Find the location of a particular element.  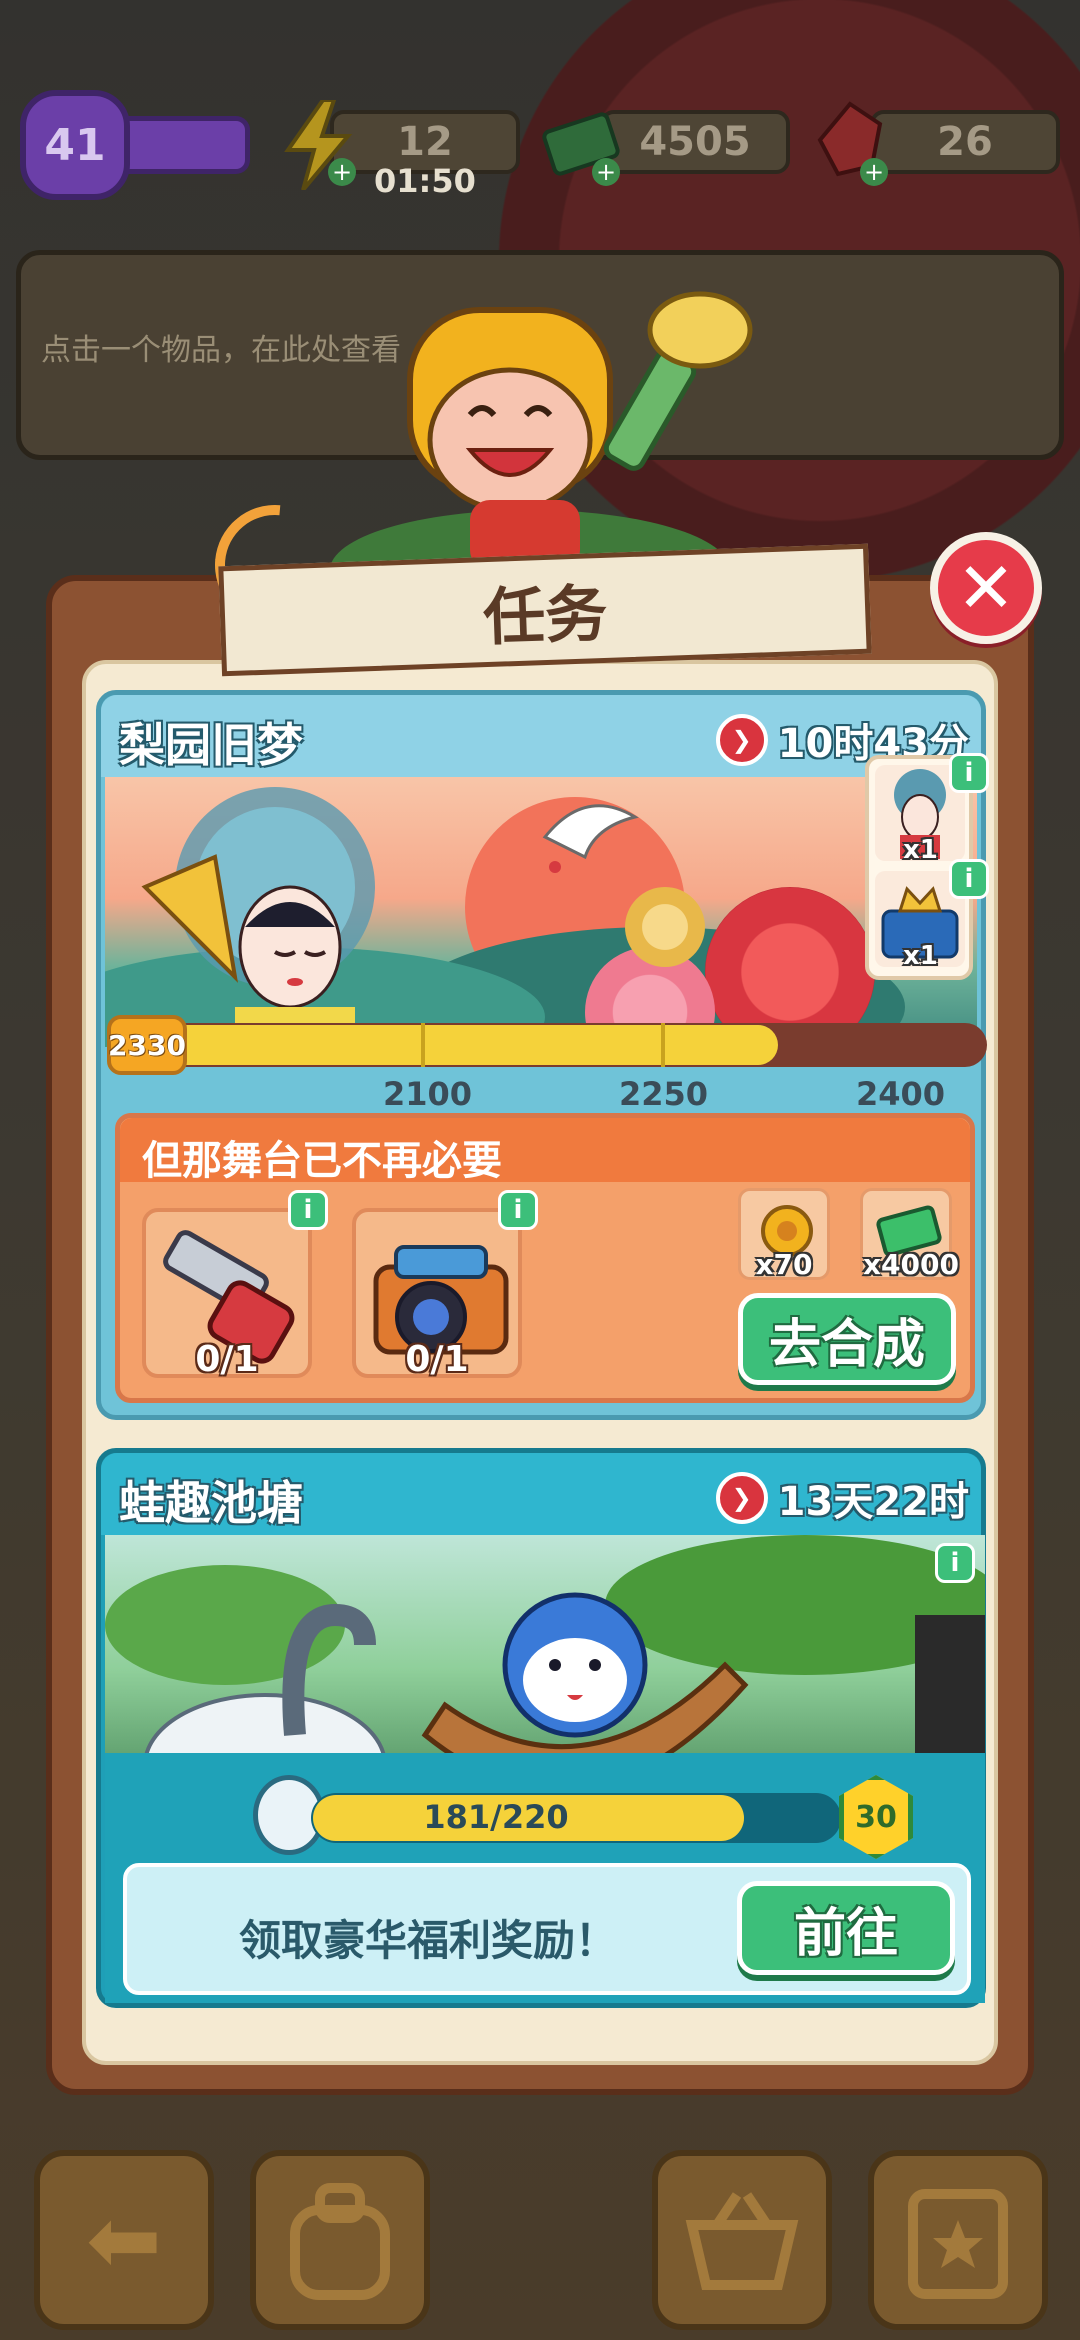

event-title: 梨园旧梦 is located at coordinates (211, 745).